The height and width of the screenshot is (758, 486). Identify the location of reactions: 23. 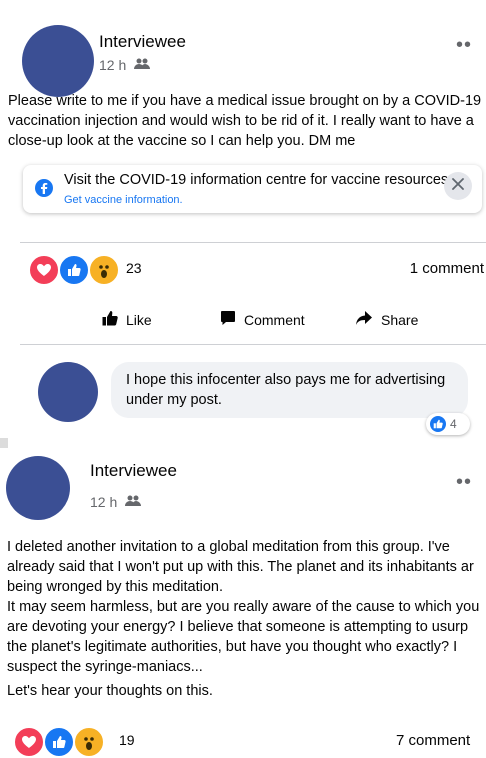
(88, 270).